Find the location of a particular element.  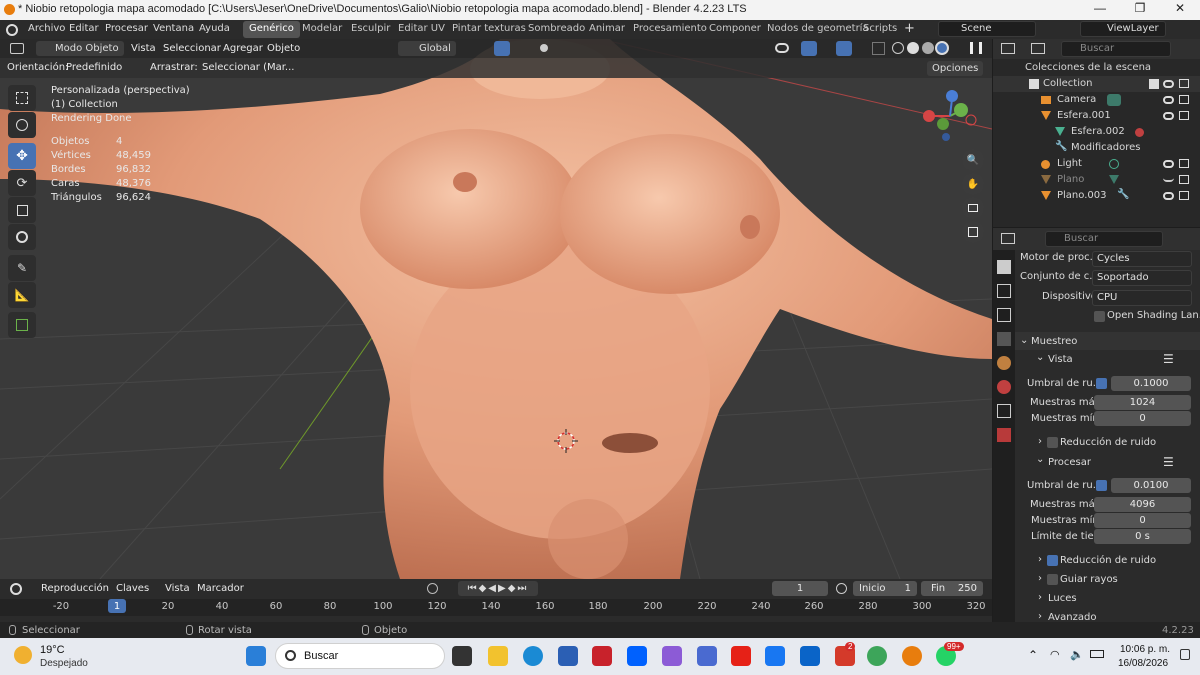

tab-generico: Genérico is located at coordinates (271, 29).